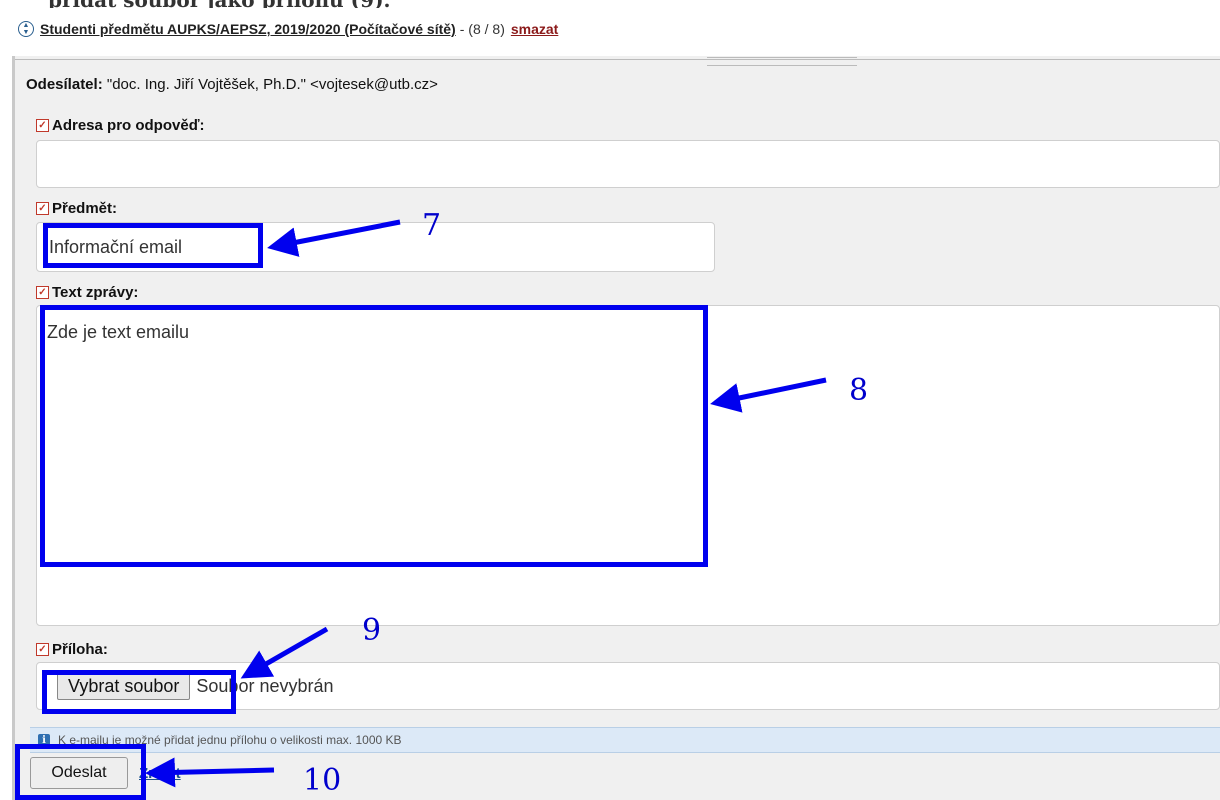 This screenshot has height=800, width=1220. Describe the element at coordinates (782, 61) in the screenshot. I see `panel-resize-handle` at that location.